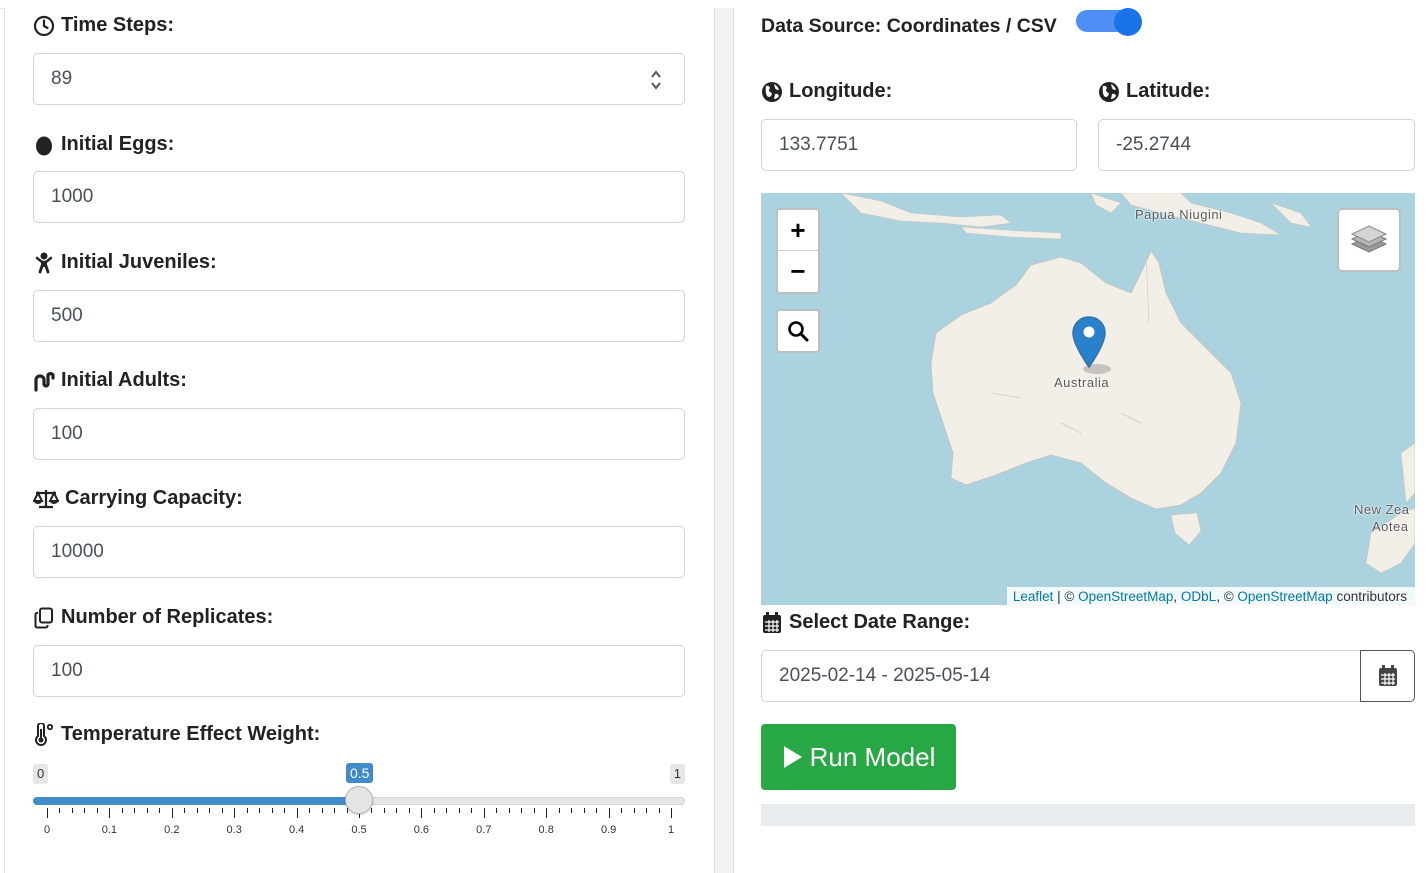 The height and width of the screenshot is (873, 1428). What do you see at coordinates (919, 145) in the screenshot?
I see `longitude-input: 133.7751` at bounding box center [919, 145].